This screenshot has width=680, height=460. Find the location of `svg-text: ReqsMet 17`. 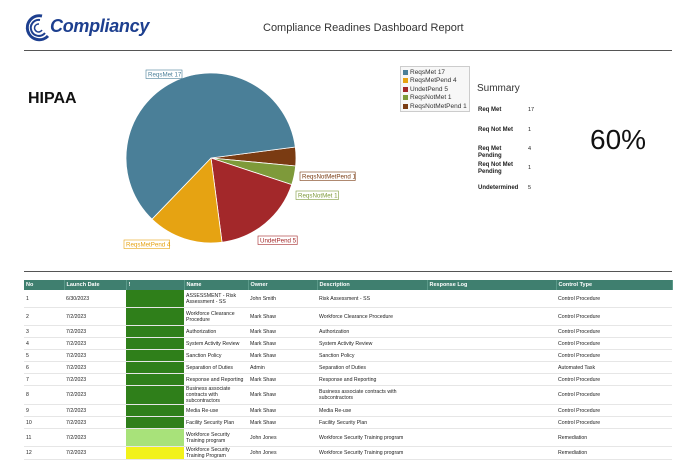

svg-text: ReqsMet 17 is located at coordinates (165, 75).